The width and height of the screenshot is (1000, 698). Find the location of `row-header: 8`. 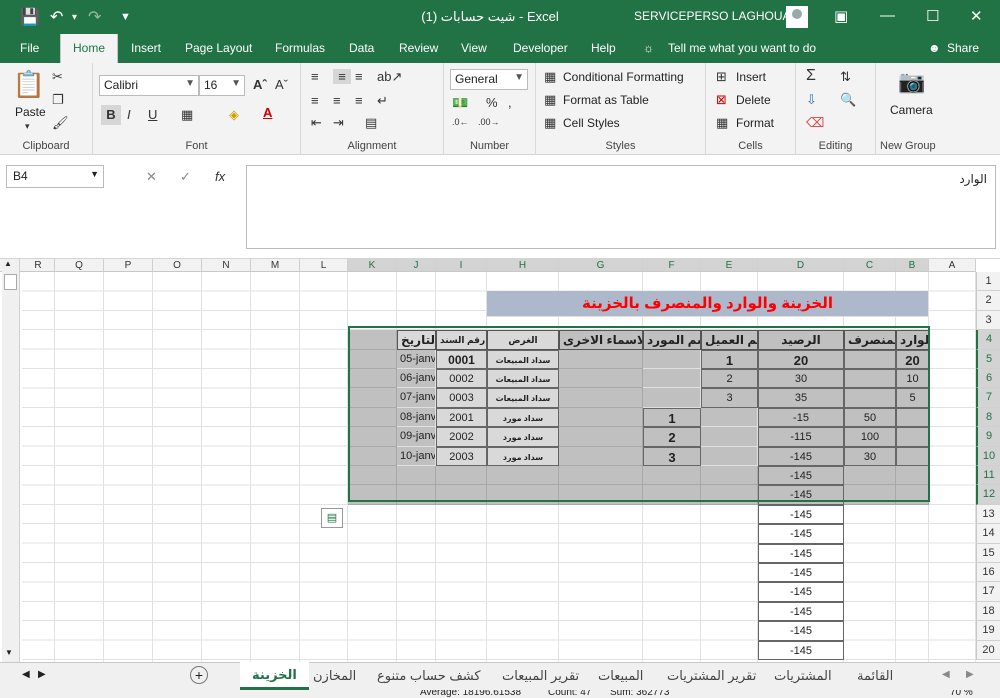

row-header: 8 is located at coordinates (988, 417).